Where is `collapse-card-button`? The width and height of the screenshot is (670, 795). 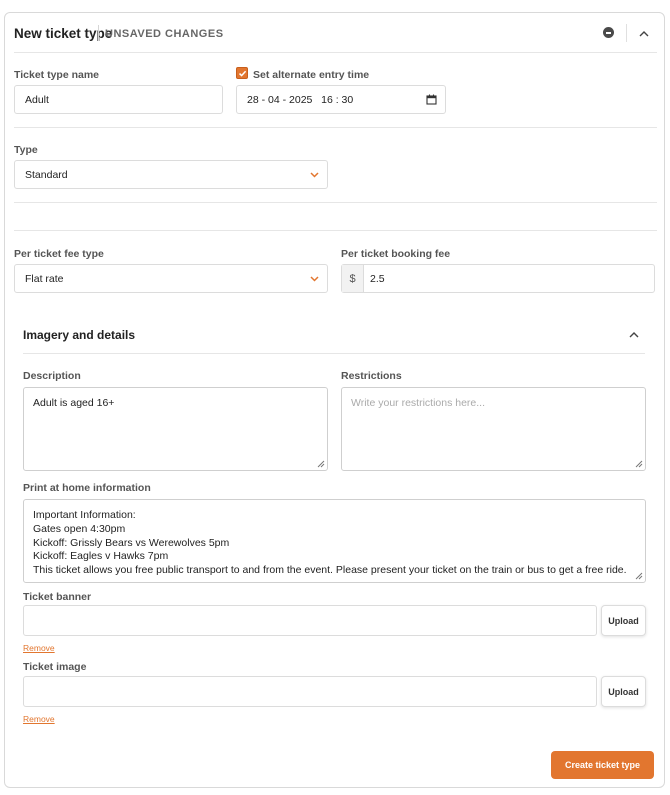 collapse-card-button is located at coordinates (644, 33).